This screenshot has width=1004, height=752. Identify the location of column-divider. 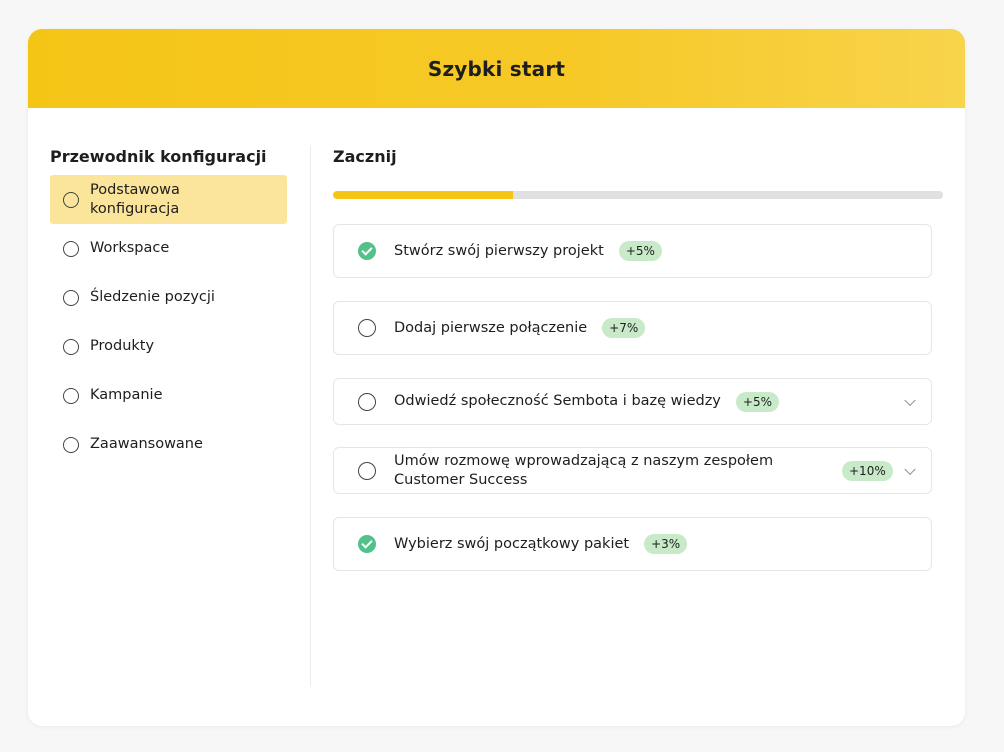
(310, 416).